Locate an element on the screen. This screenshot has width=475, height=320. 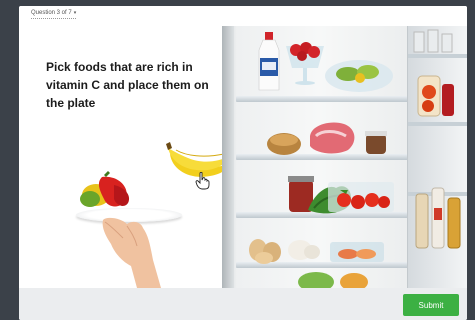
hand-image is located at coordinates (131, 252).